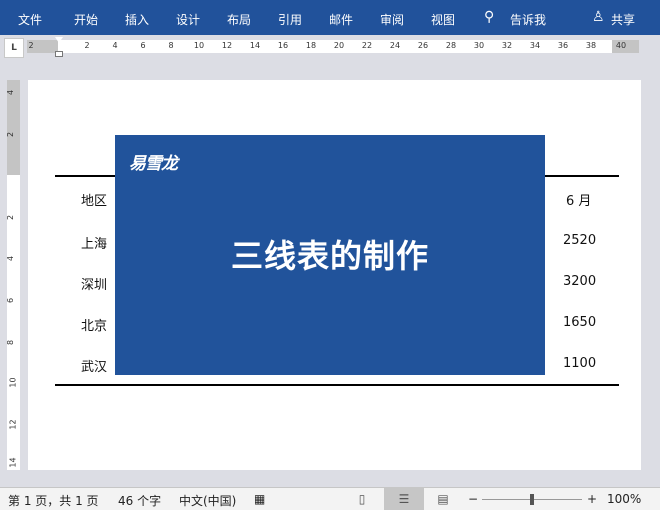 The height and width of the screenshot is (510, 660). I want to click on table-cell: 地区, so click(94, 201).